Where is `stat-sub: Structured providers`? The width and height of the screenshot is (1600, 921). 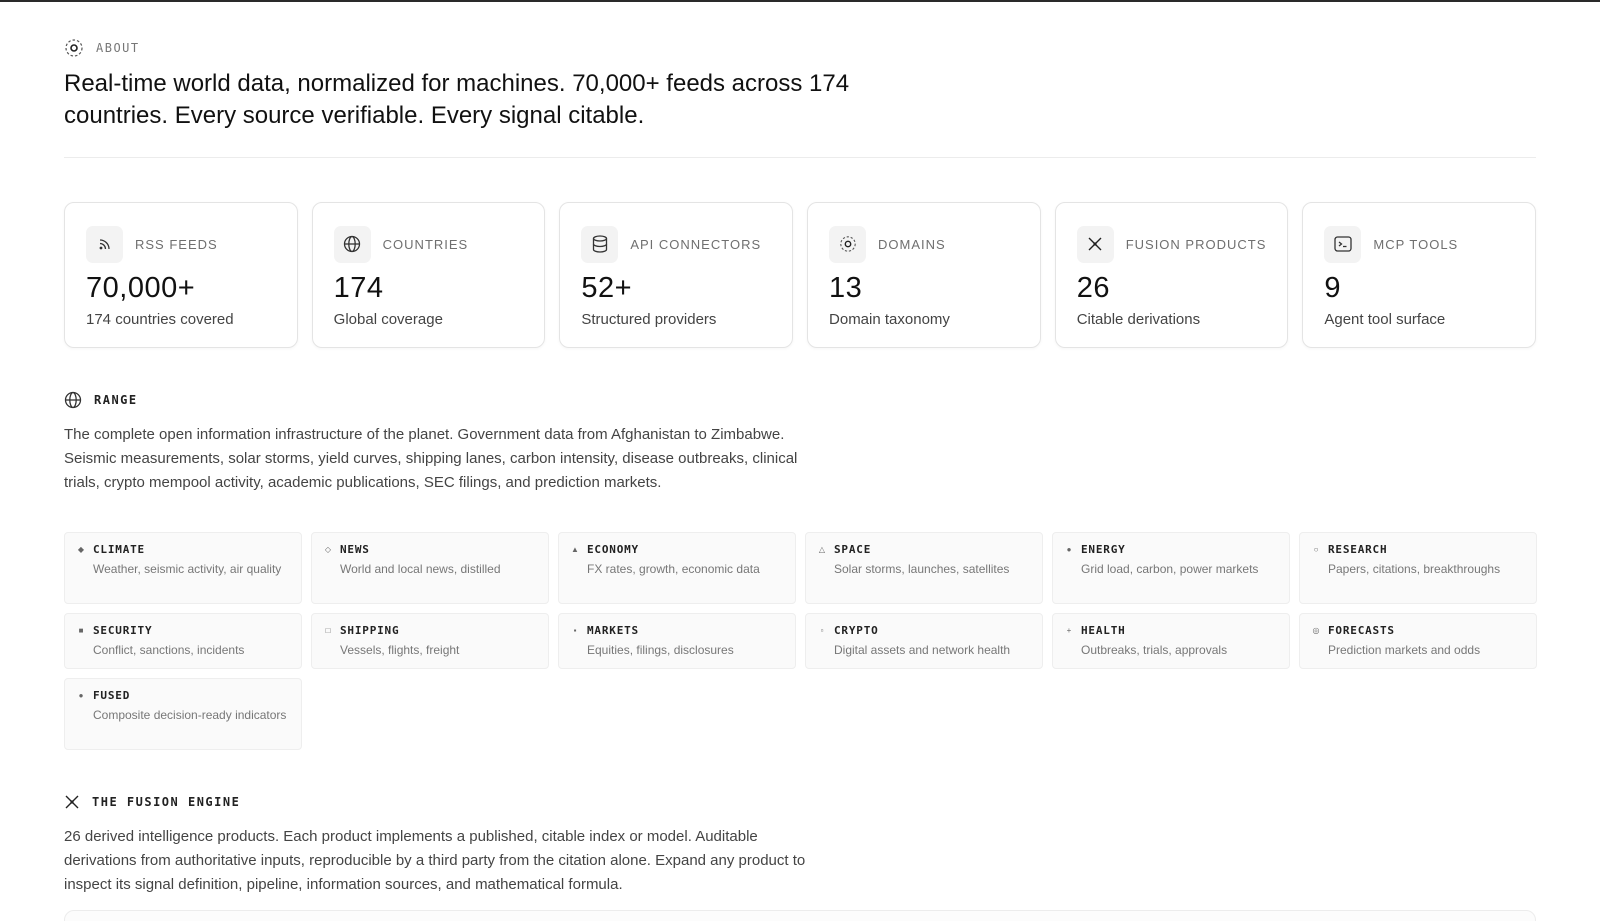 stat-sub: Structured providers is located at coordinates (649, 319).